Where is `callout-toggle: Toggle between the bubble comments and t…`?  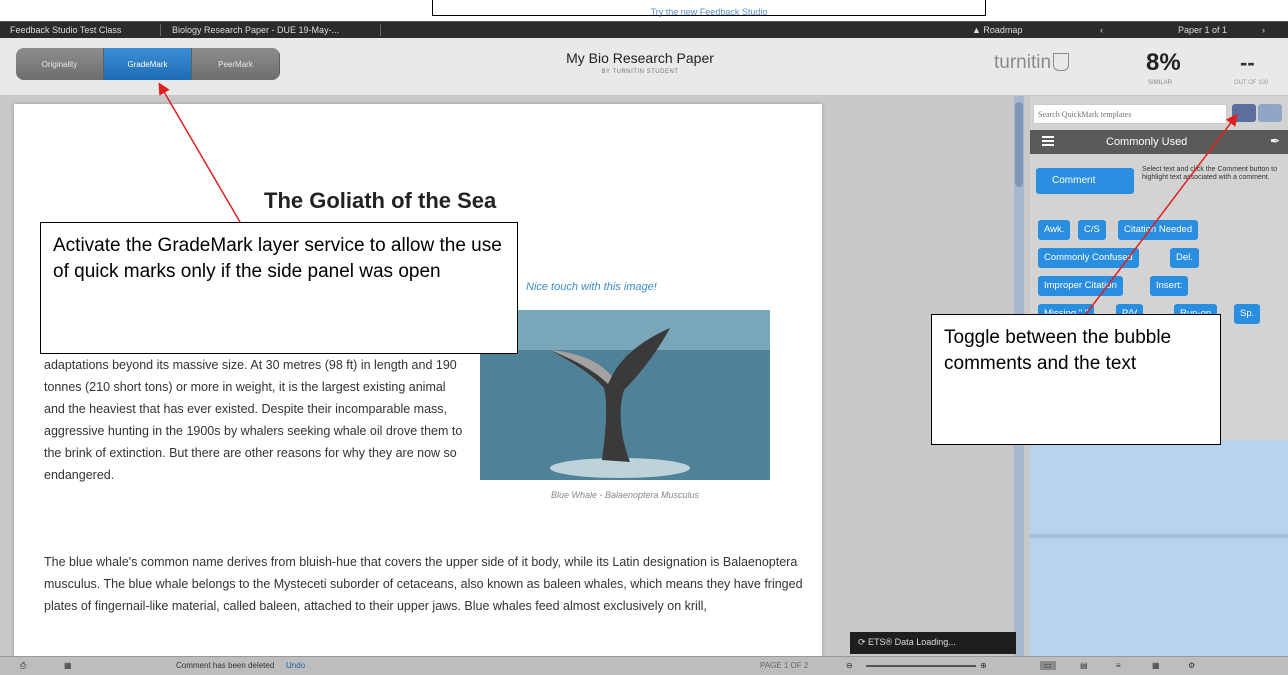 callout-toggle: Toggle between the bubble comments and t… is located at coordinates (1076, 379).